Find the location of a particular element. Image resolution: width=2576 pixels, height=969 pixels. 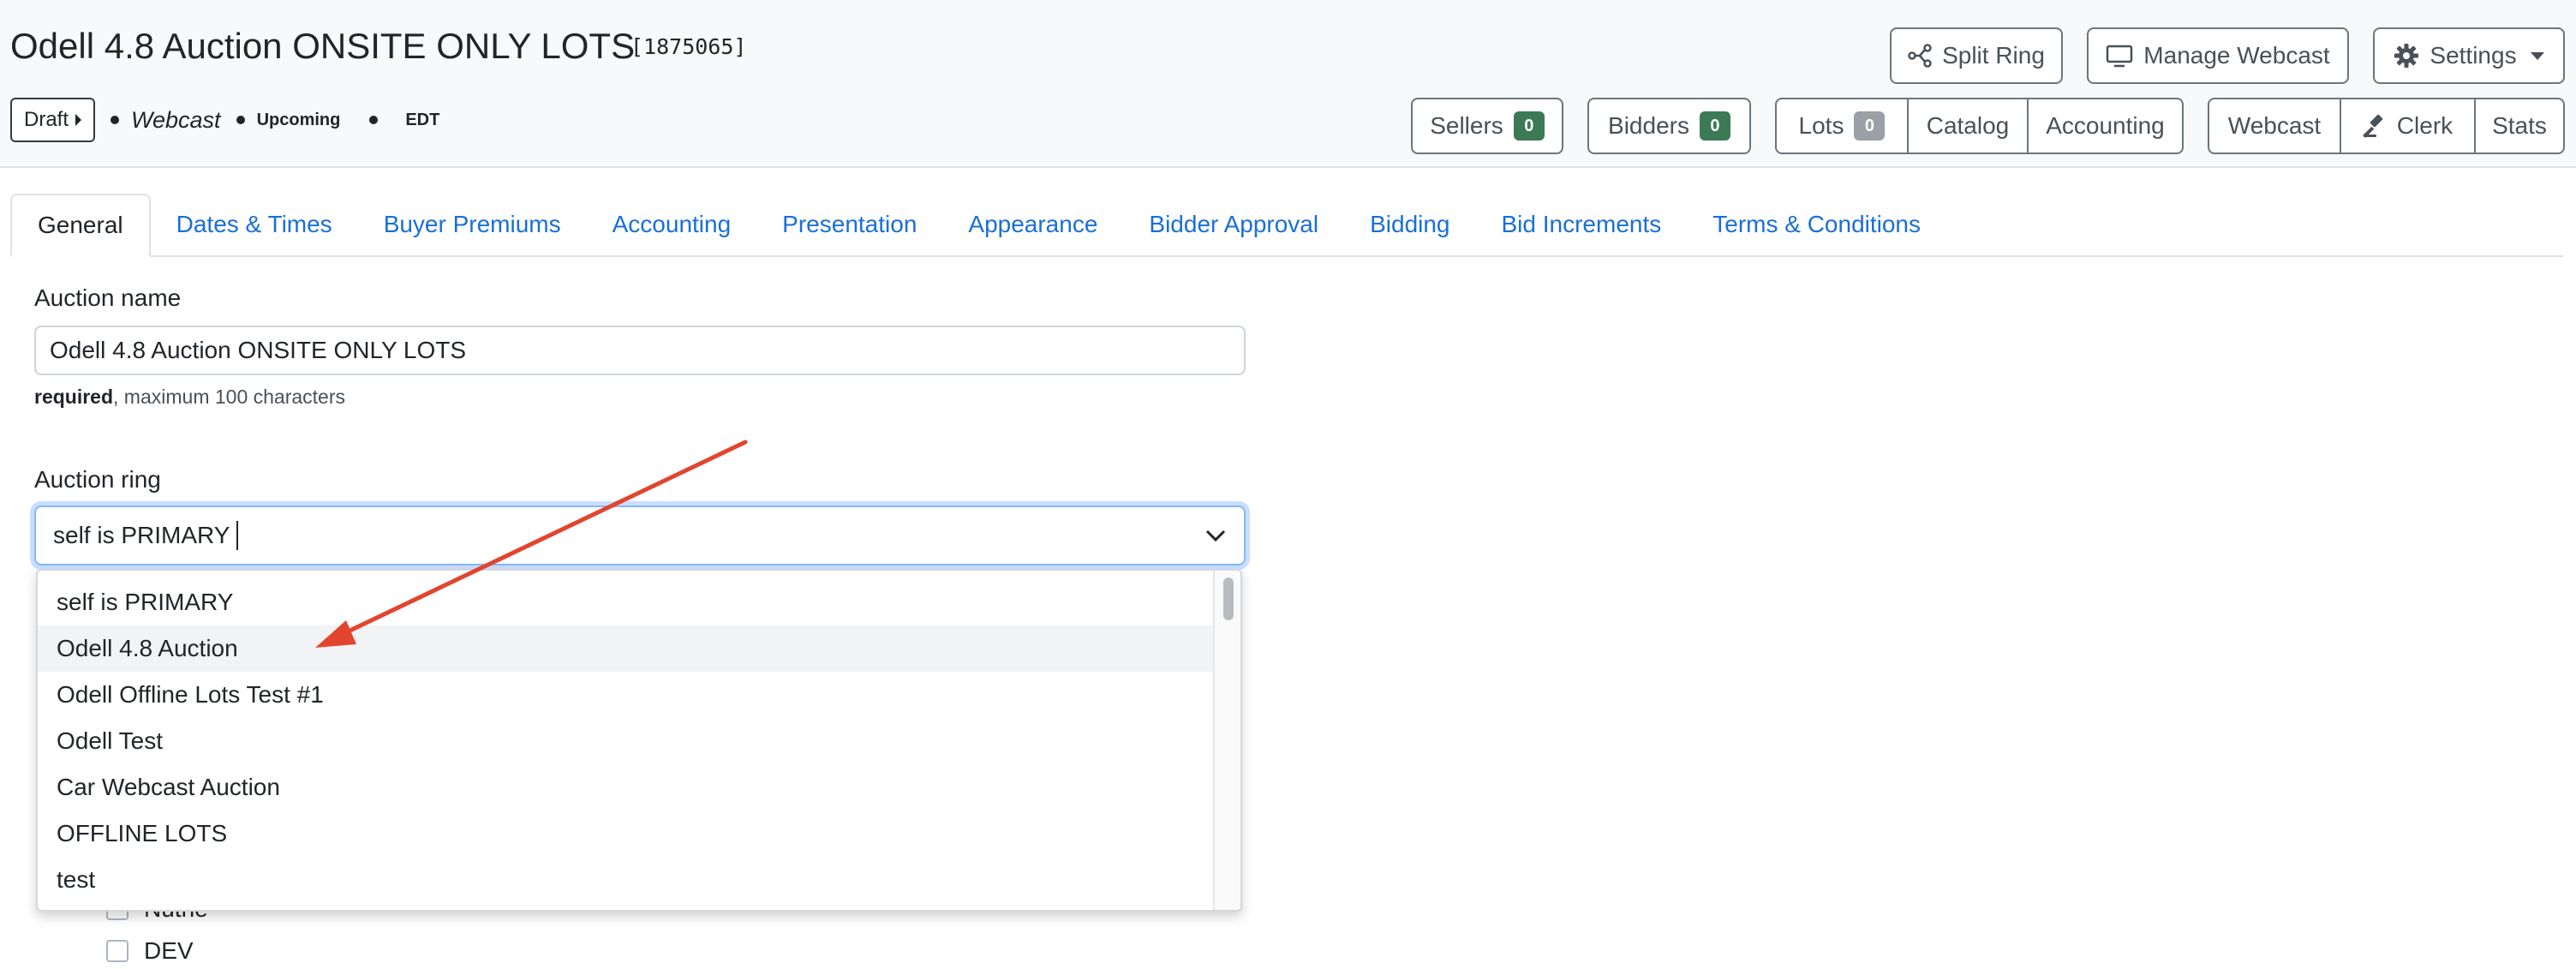

lots-button-group: Lots 0 Catalog Accounting is located at coordinates (1980, 126).